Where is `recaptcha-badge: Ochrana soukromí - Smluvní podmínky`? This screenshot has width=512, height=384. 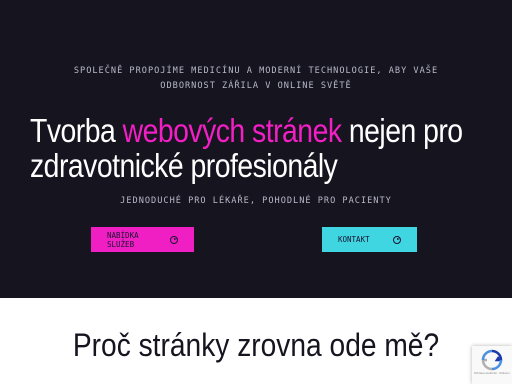 recaptcha-badge: Ochrana soukromí - Smluvní podmínky is located at coordinates (492, 365).